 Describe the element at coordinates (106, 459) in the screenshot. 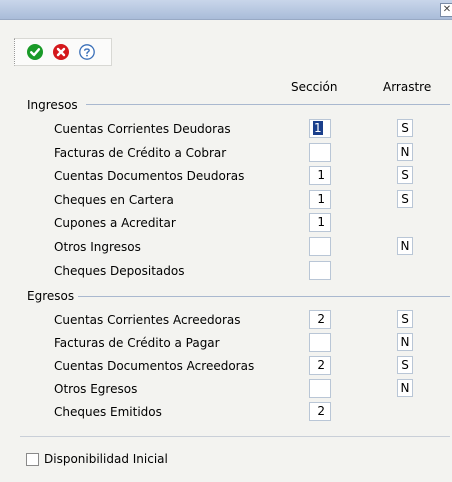

I see `disponibilidad-inicial-label: Disponibilidad Inicial` at that location.